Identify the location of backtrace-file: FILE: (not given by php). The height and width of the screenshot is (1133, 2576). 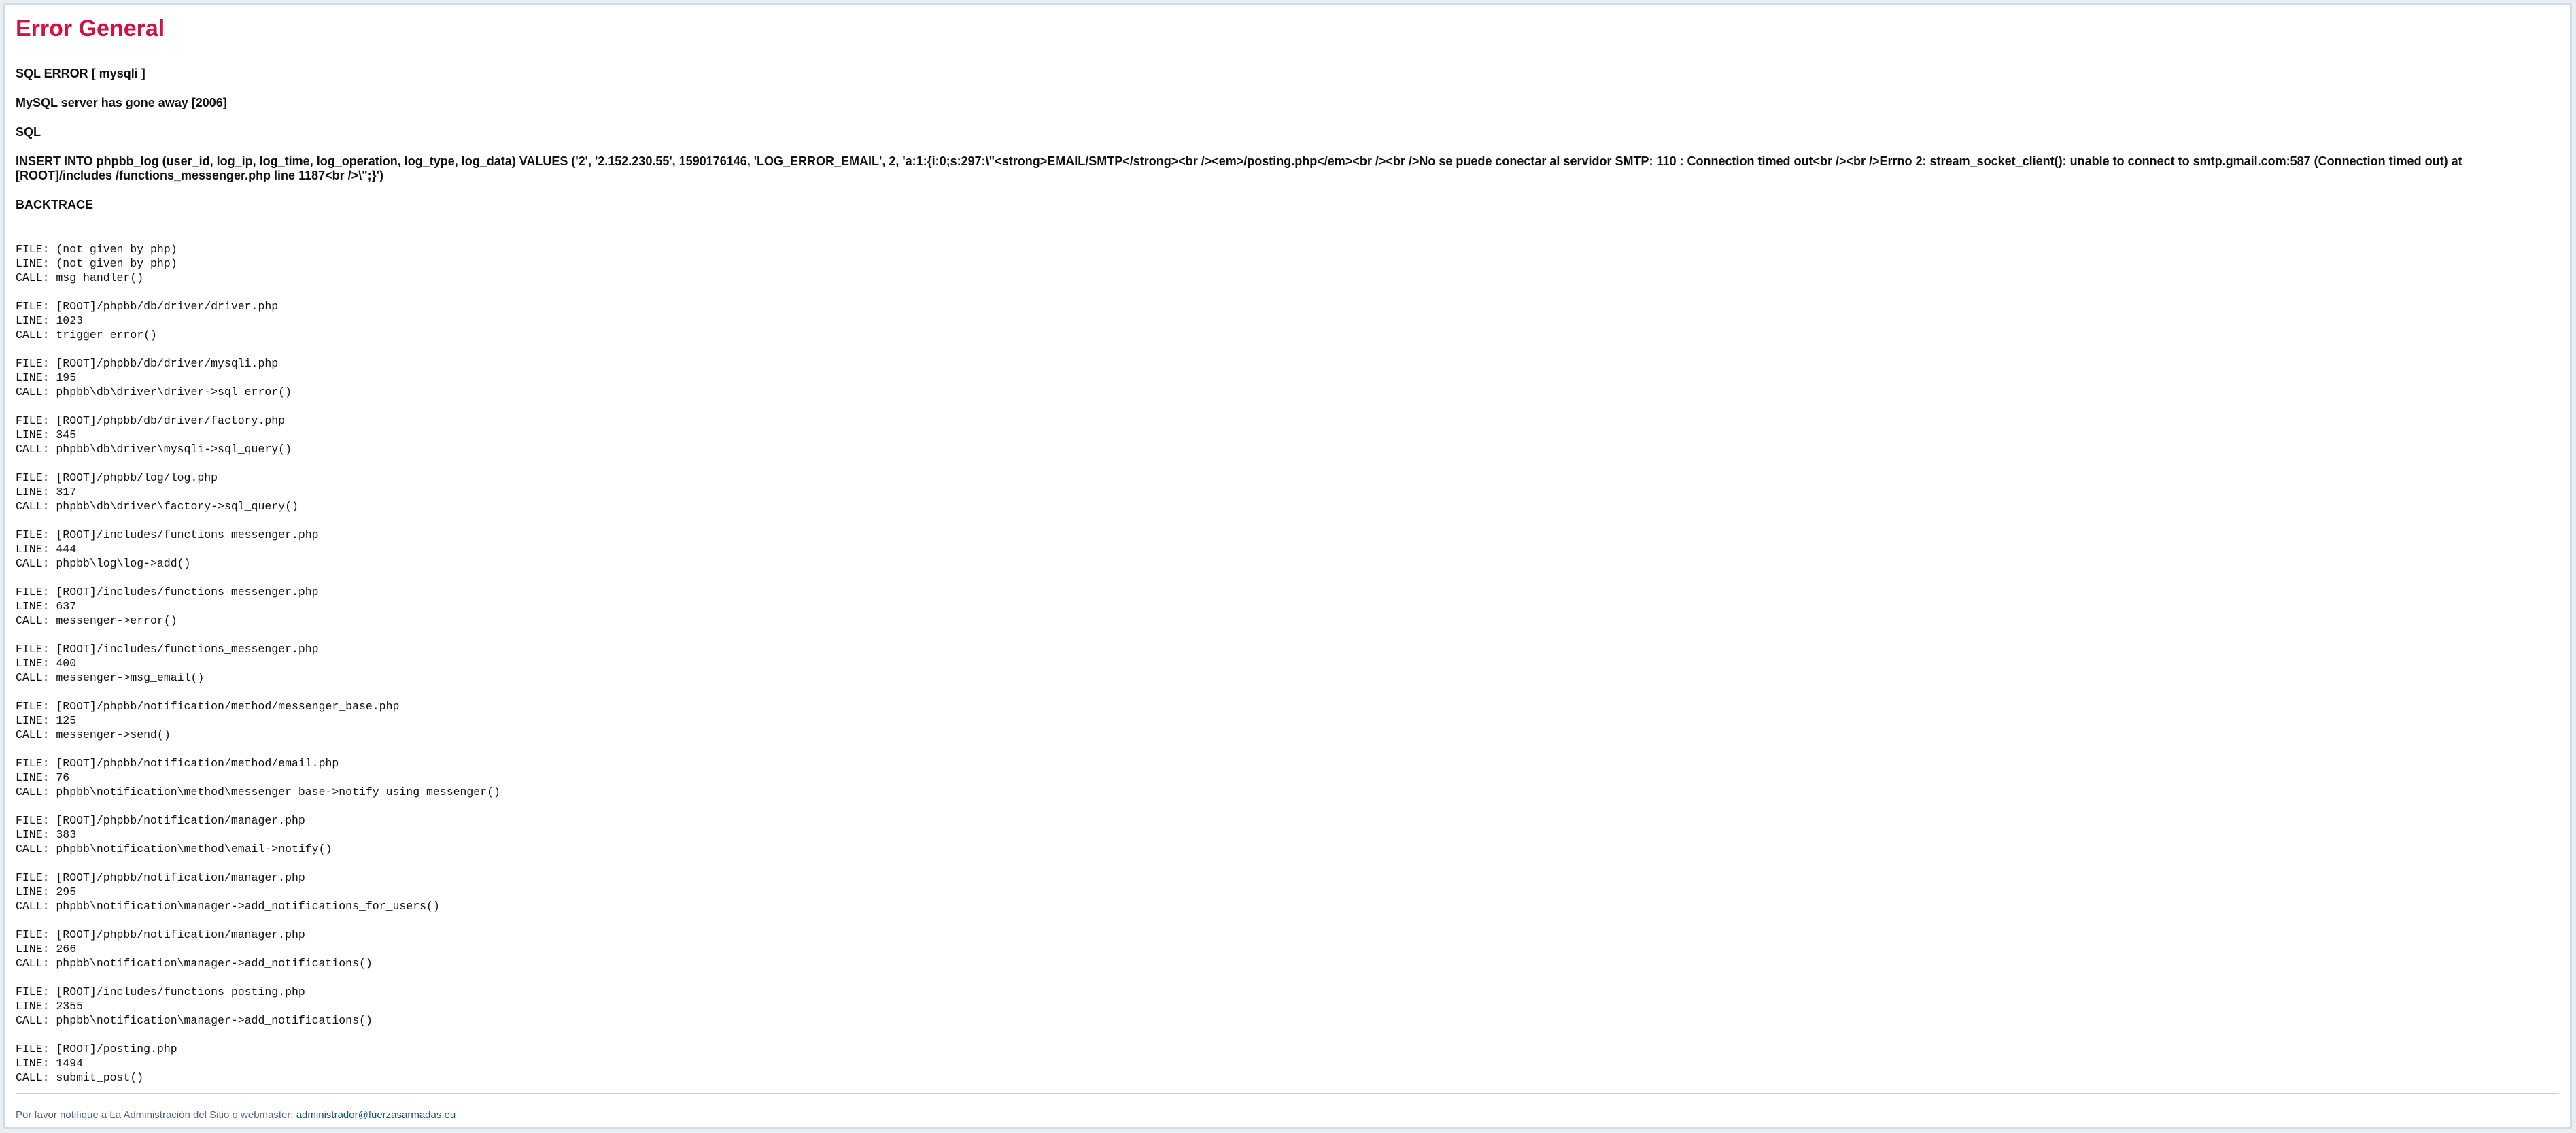
(96, 250).